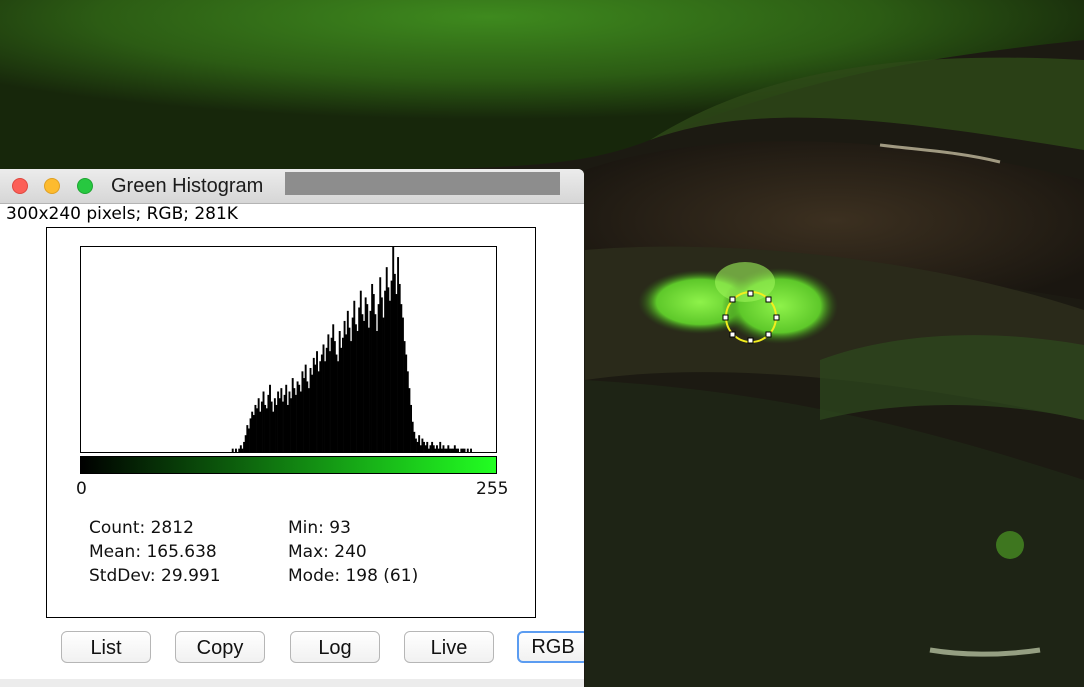 Image resolution: width=1084 pixels, height=687 pixels. Describe the element at coordinates (550, 647) in the screenshot. I see `rgb-button: RGB` at that location.